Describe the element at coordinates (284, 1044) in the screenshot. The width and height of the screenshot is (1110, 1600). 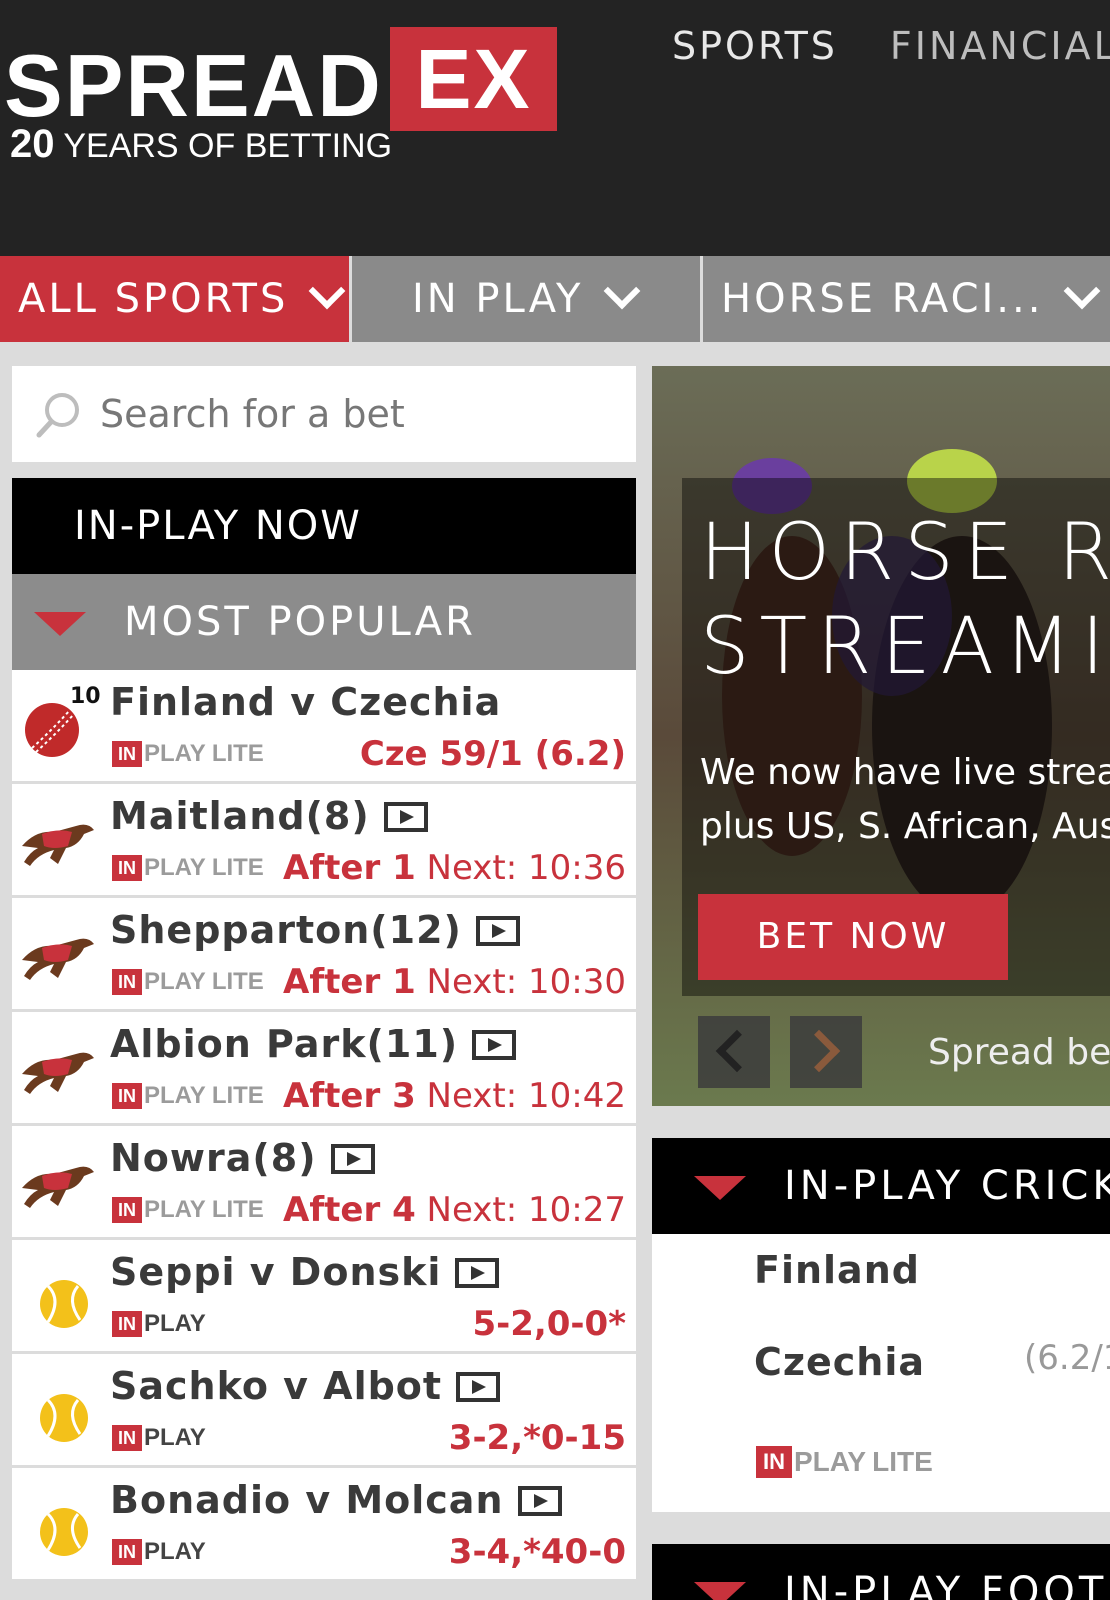
I see `event-title-text: Albion Park(11)` at that location.